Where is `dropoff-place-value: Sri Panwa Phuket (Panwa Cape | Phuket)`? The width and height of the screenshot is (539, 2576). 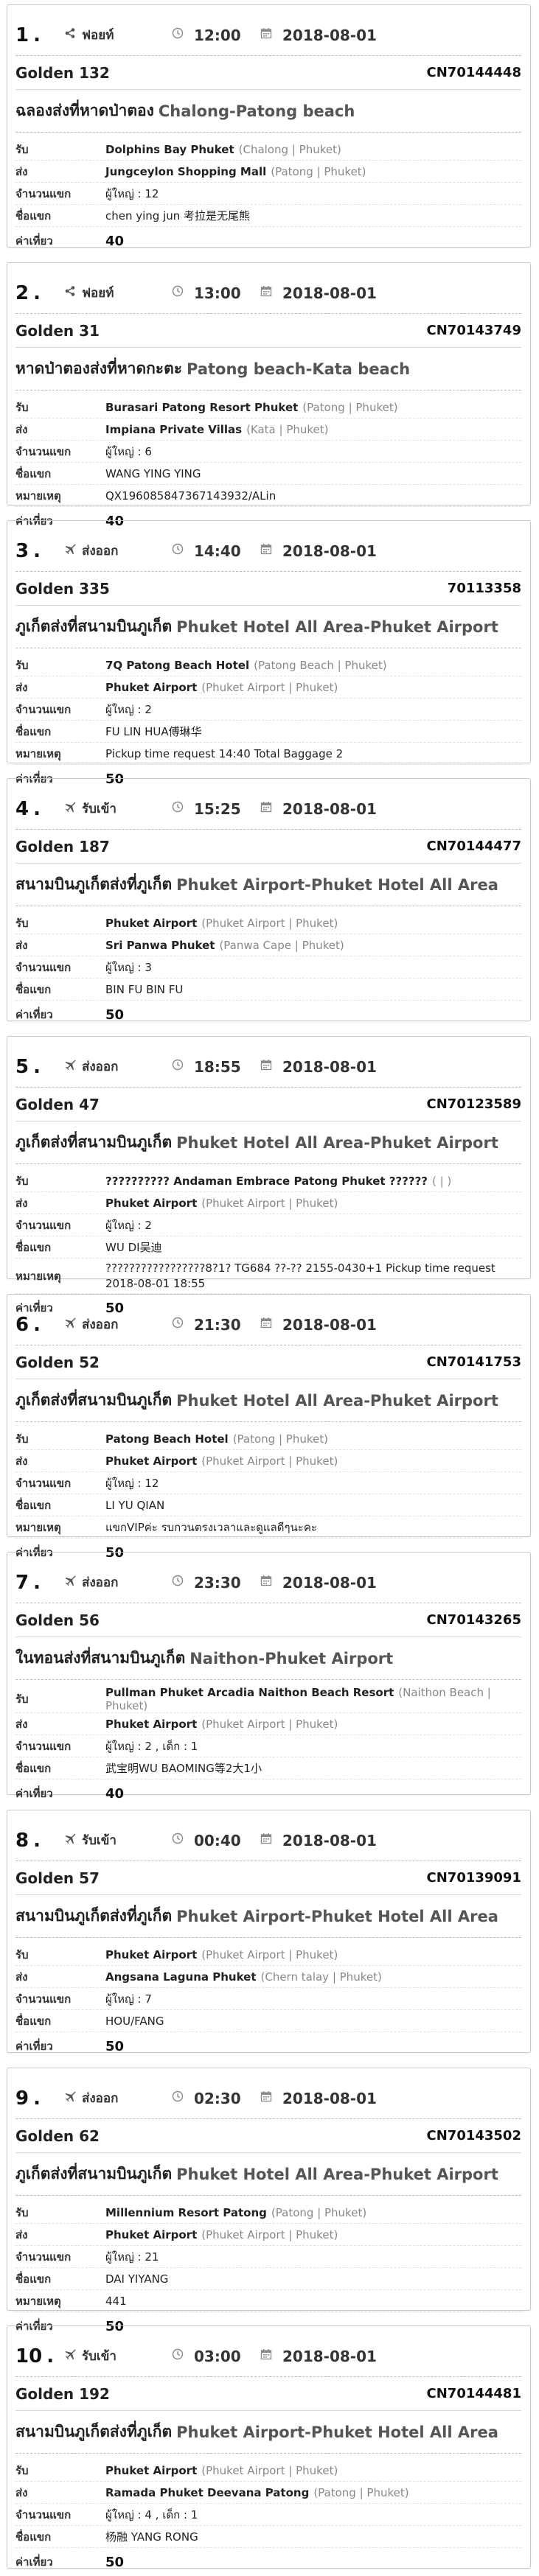
dropoff-place-value: Sri Panwa Phuket (Panwa Cape | Phuket) is located at coordinates (224, 945).